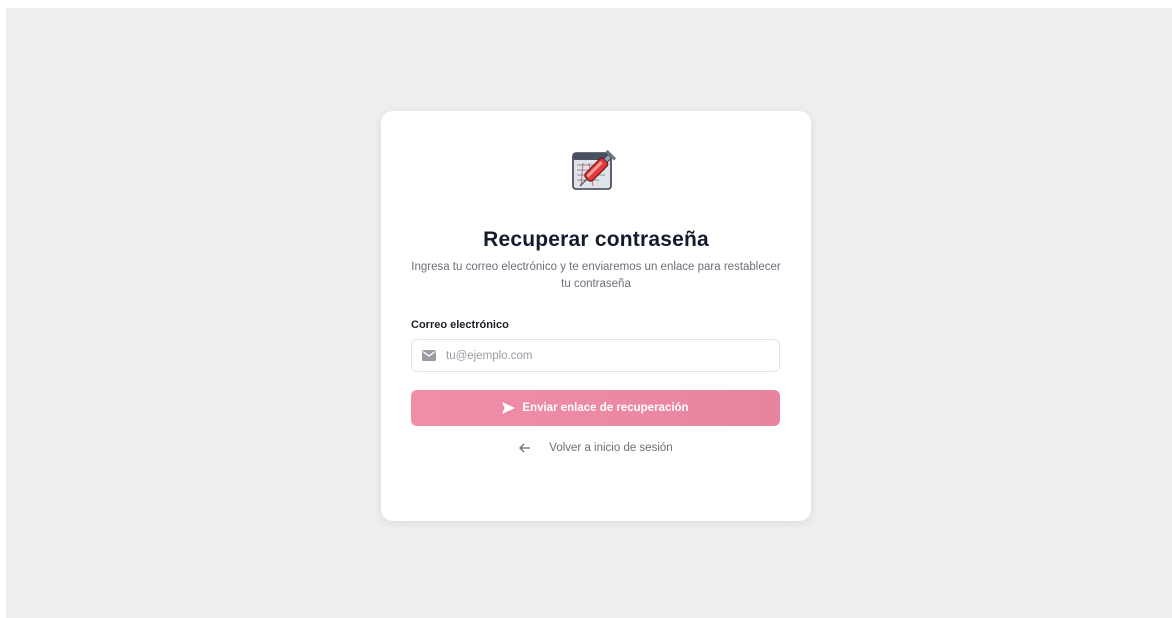  I want to click on page-title: Recuperar contraseña, so click(596, 239).